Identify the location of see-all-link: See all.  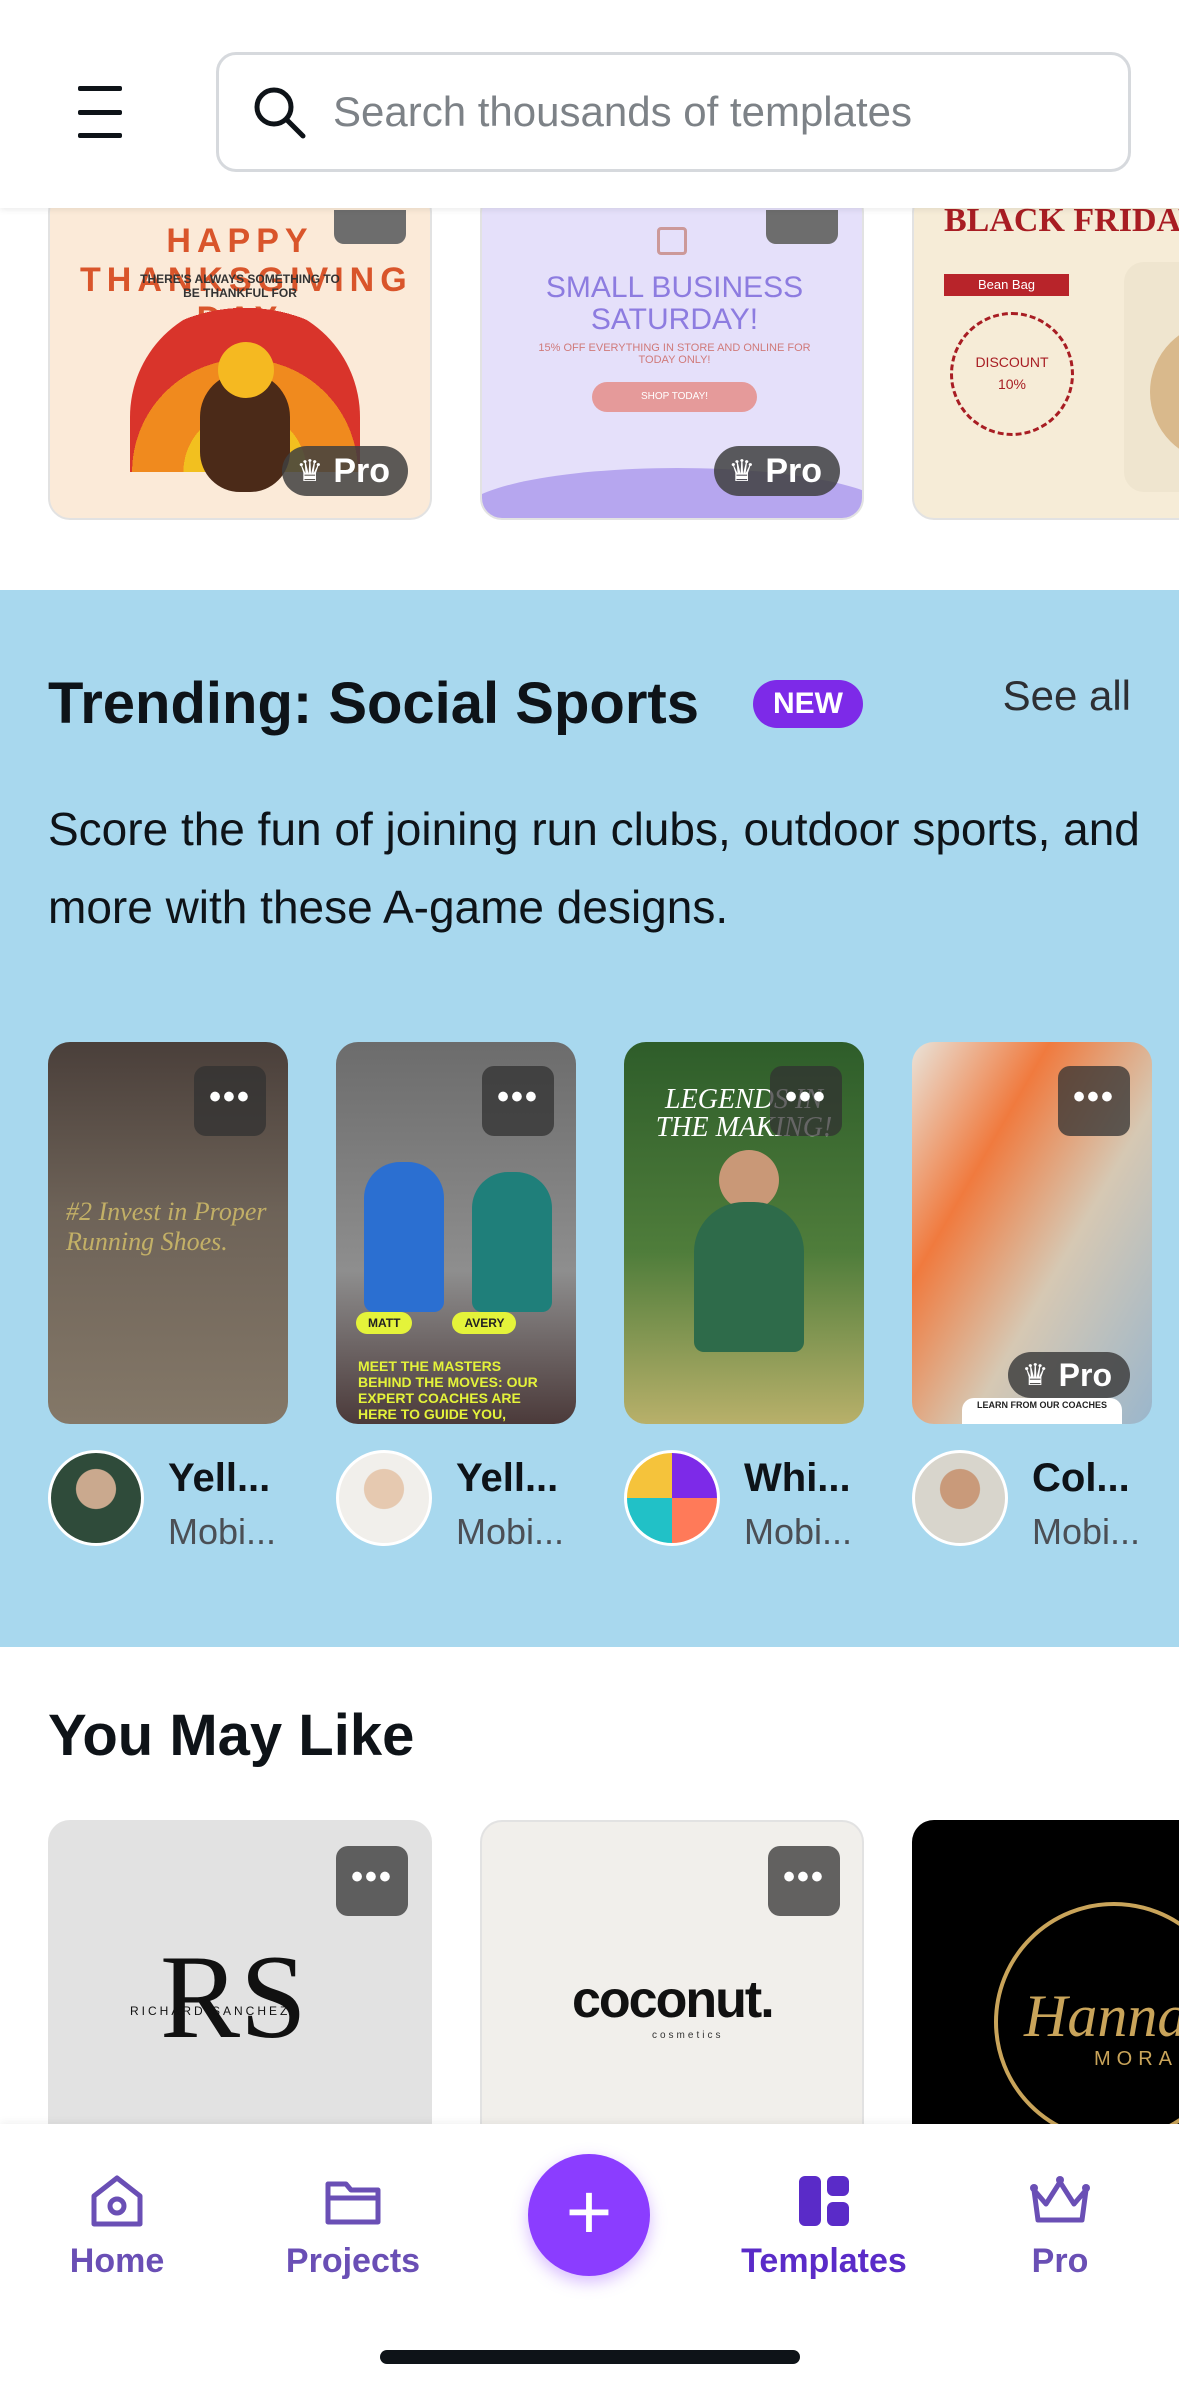
(1067, 696).